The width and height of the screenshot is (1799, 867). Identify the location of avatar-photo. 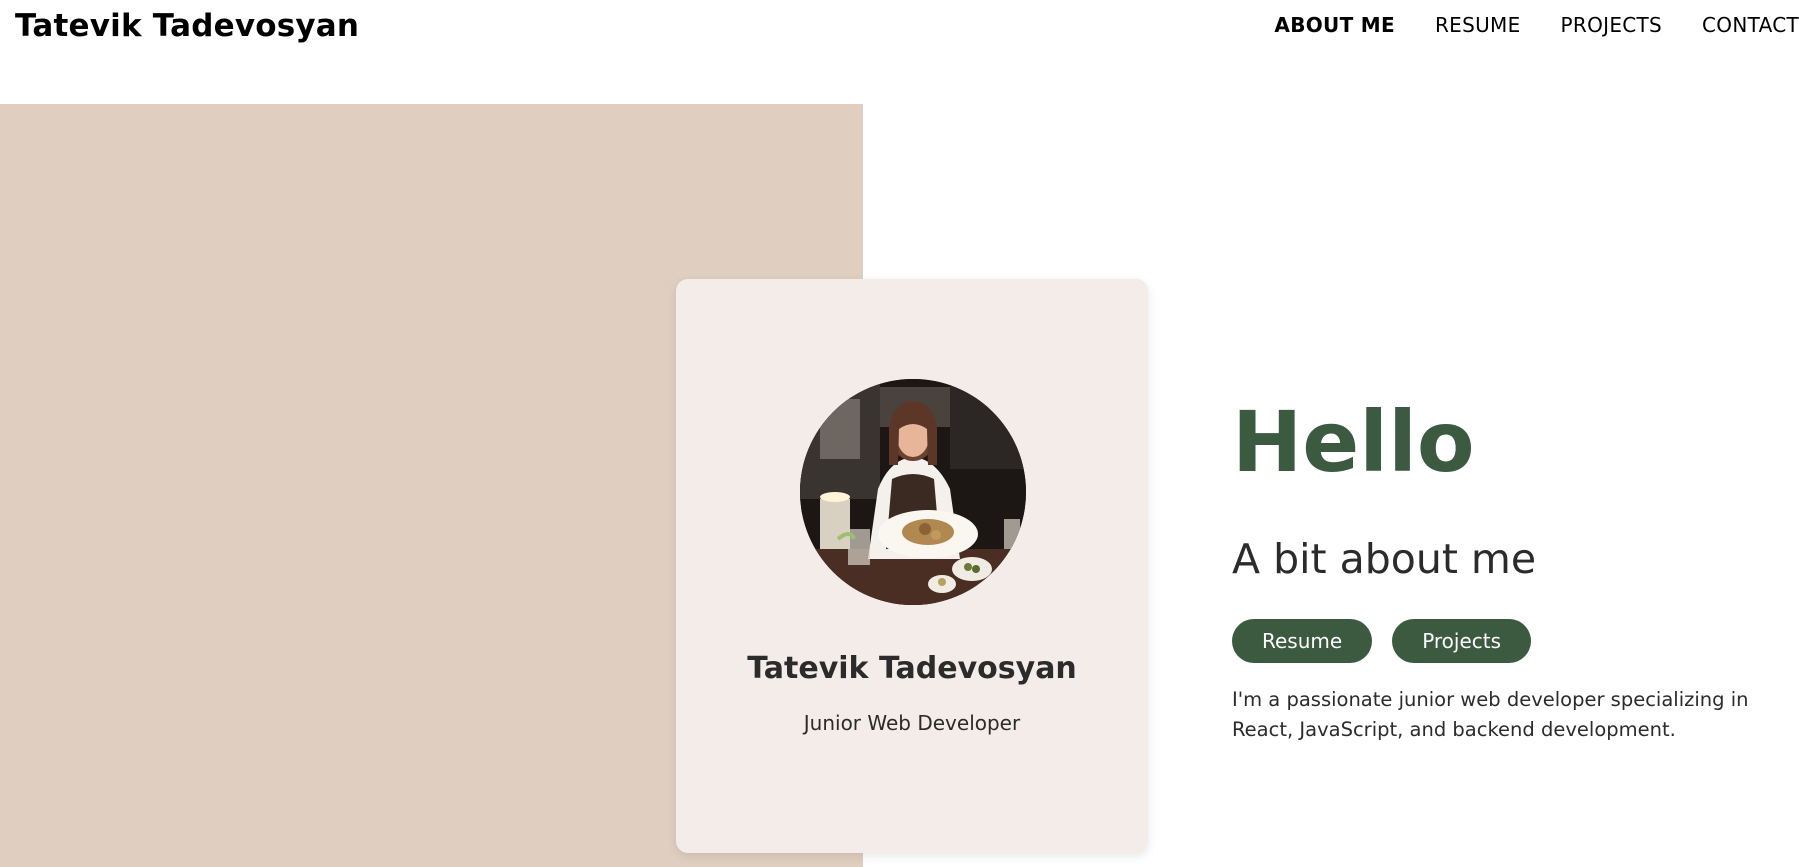
(913, 492).